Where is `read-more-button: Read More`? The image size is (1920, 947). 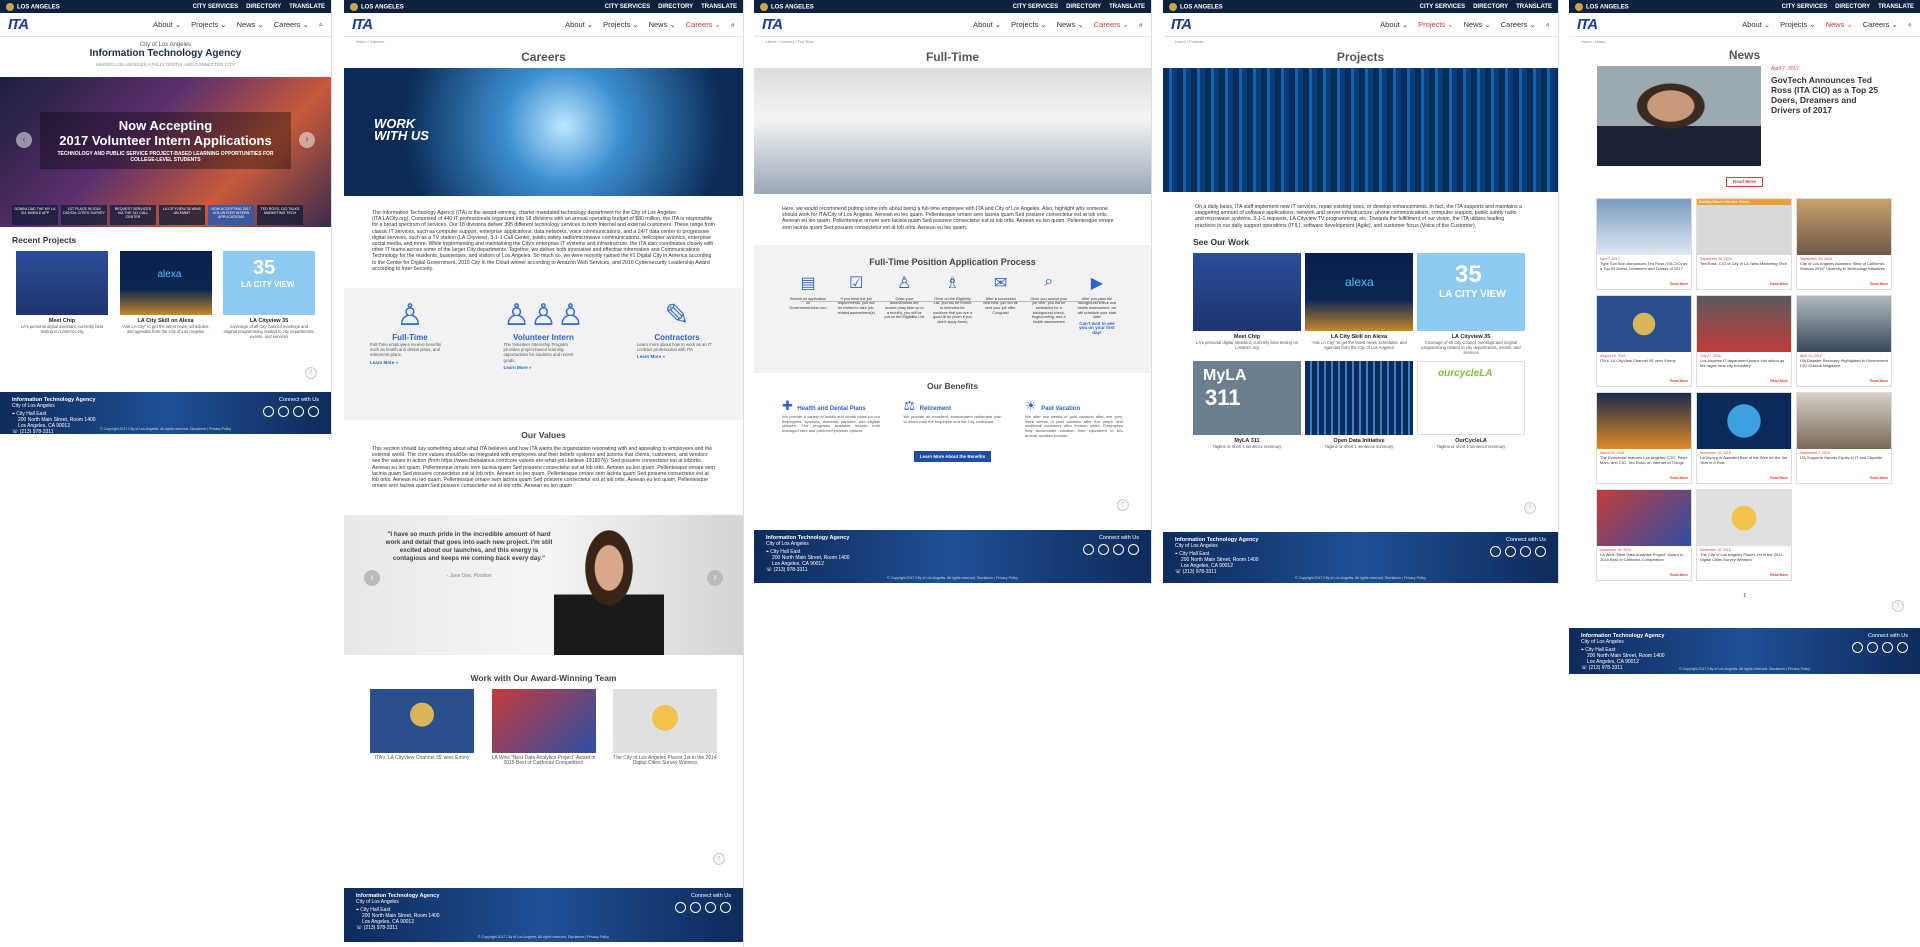
read-more-button: Read More is located at coordinates (1744, 181).